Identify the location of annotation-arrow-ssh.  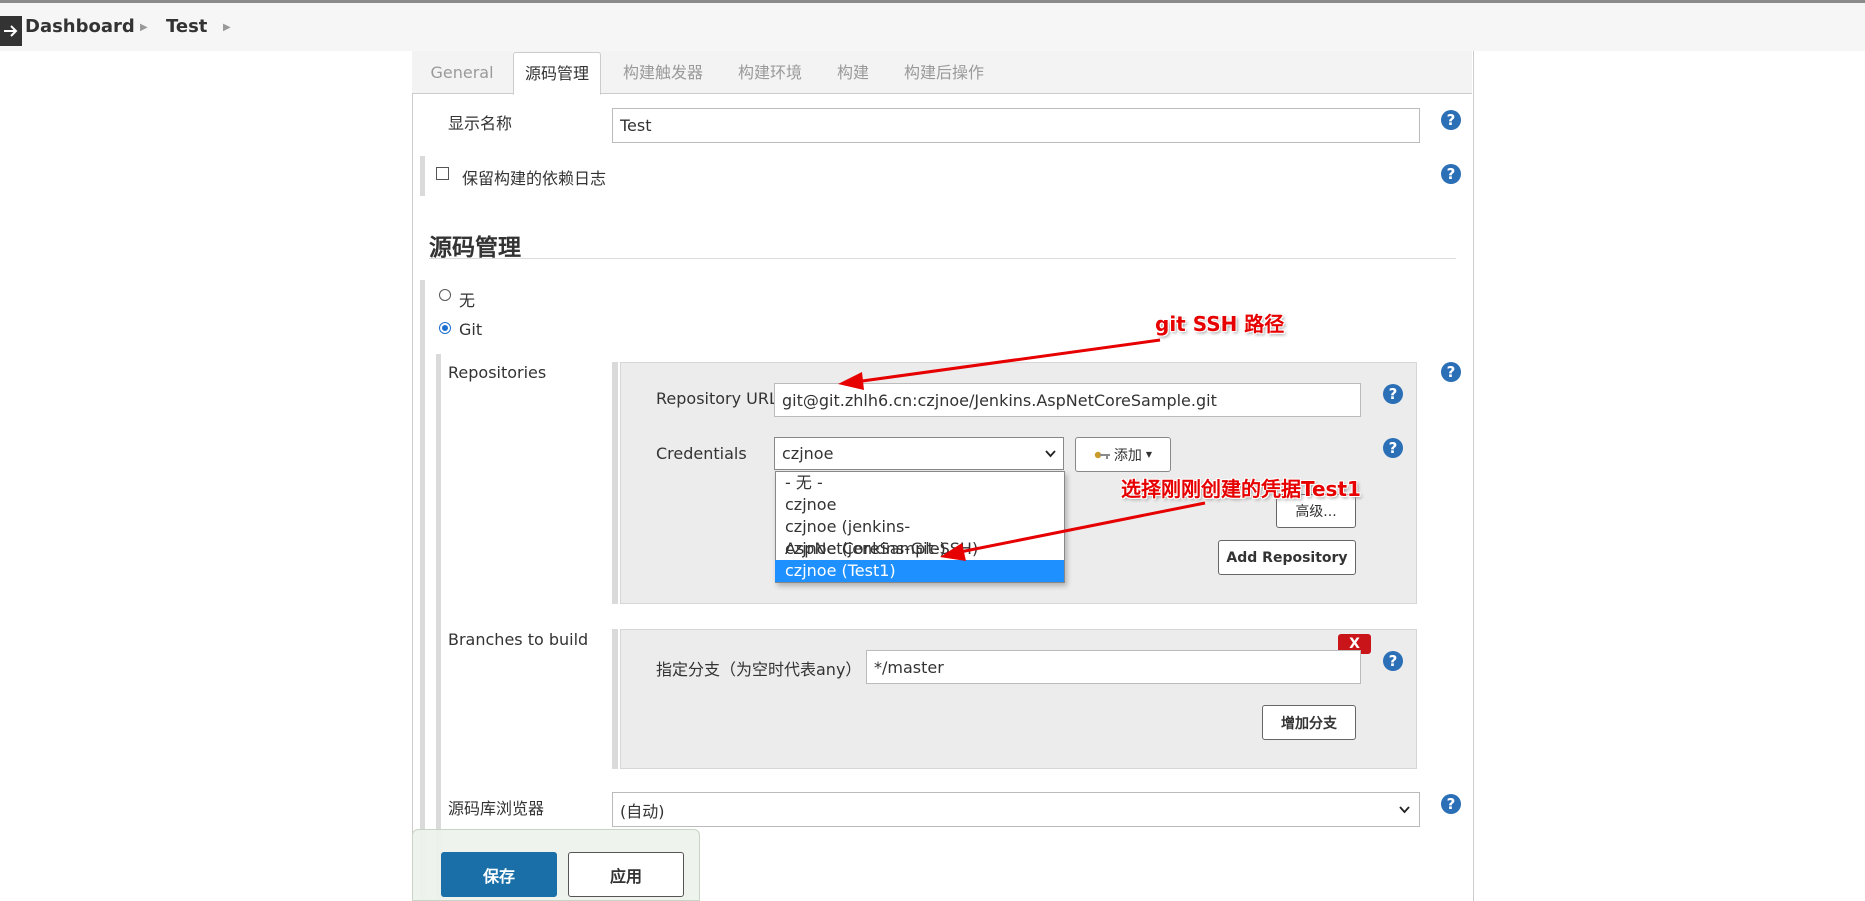
(1007, 361).